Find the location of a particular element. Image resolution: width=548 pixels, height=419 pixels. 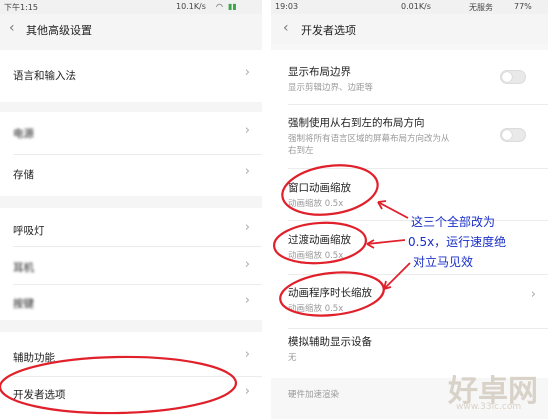

section-header: 硬件加速渲染 is located at coordinates (314, 395).